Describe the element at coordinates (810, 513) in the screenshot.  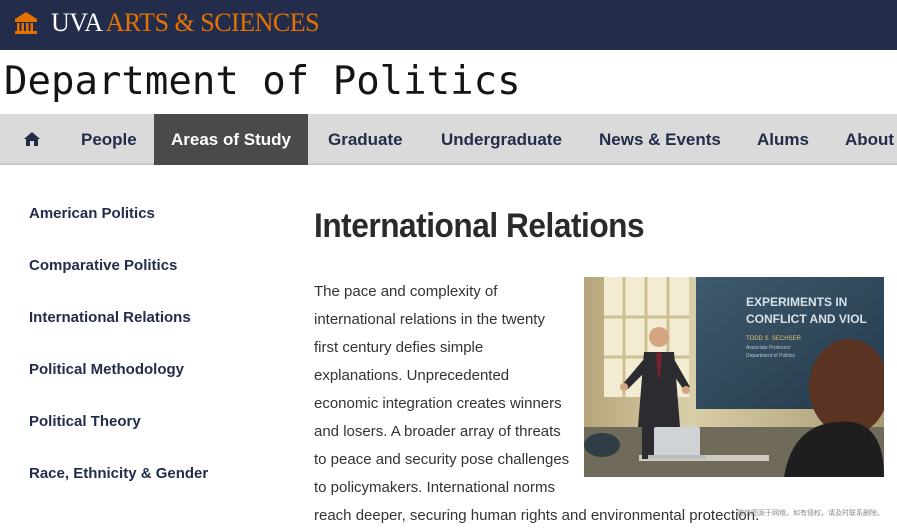
I see `watermark-text: 微信图源于网络，如有侵权，请及时联系删除。` at that location.